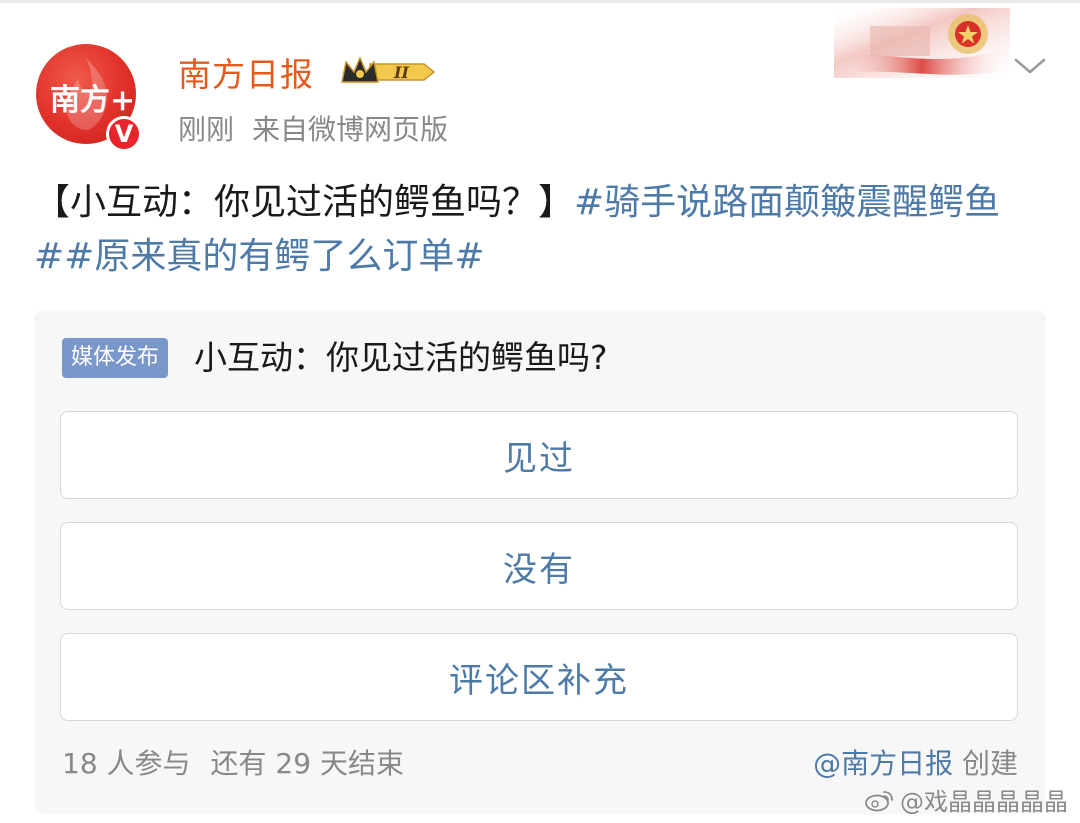 This screenshot has width=1080, height=823. Describe the element at coordinates (879, 800) in the screenshot. I see `weibo-logo-icon` at that location.